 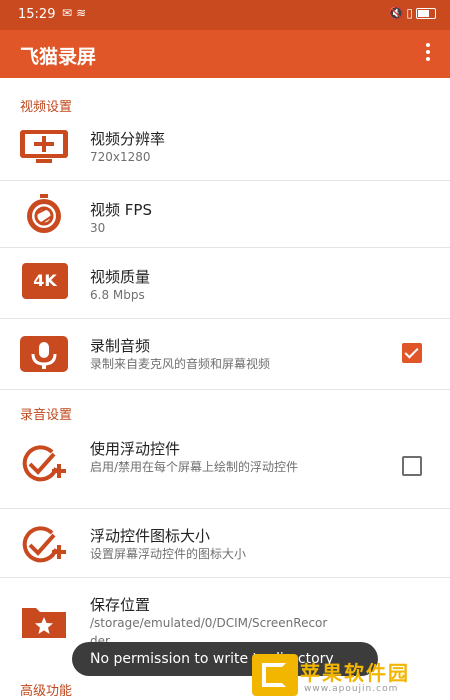 What do you see at coordinates (120, 605) in the screenshot?
I see `setting-title: 保存位置` at bounding box center [120, 605].